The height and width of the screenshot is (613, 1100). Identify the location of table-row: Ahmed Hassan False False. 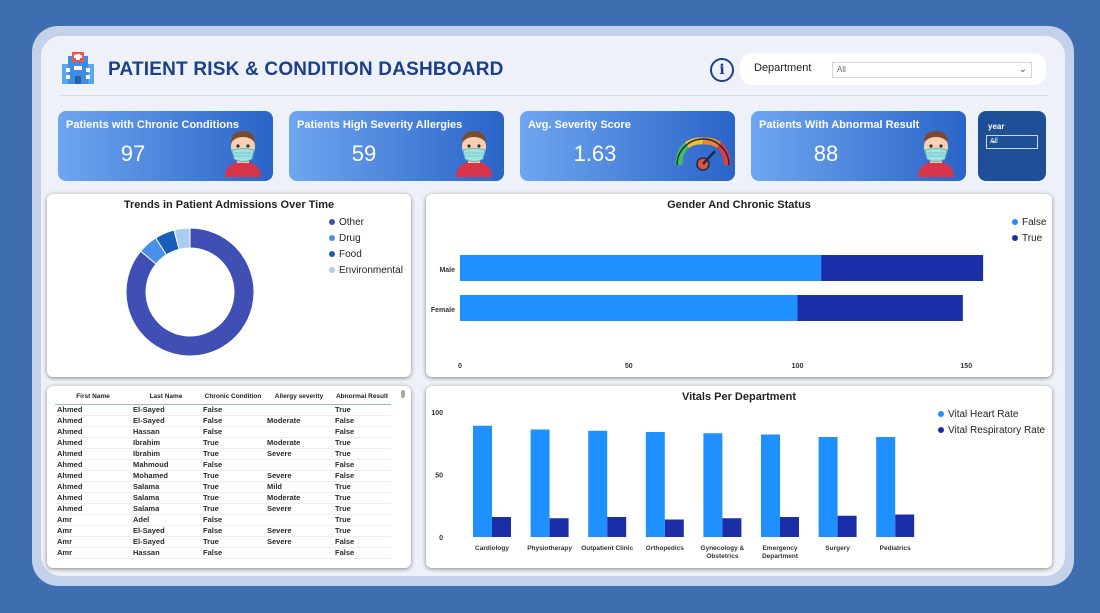
(223, 432).